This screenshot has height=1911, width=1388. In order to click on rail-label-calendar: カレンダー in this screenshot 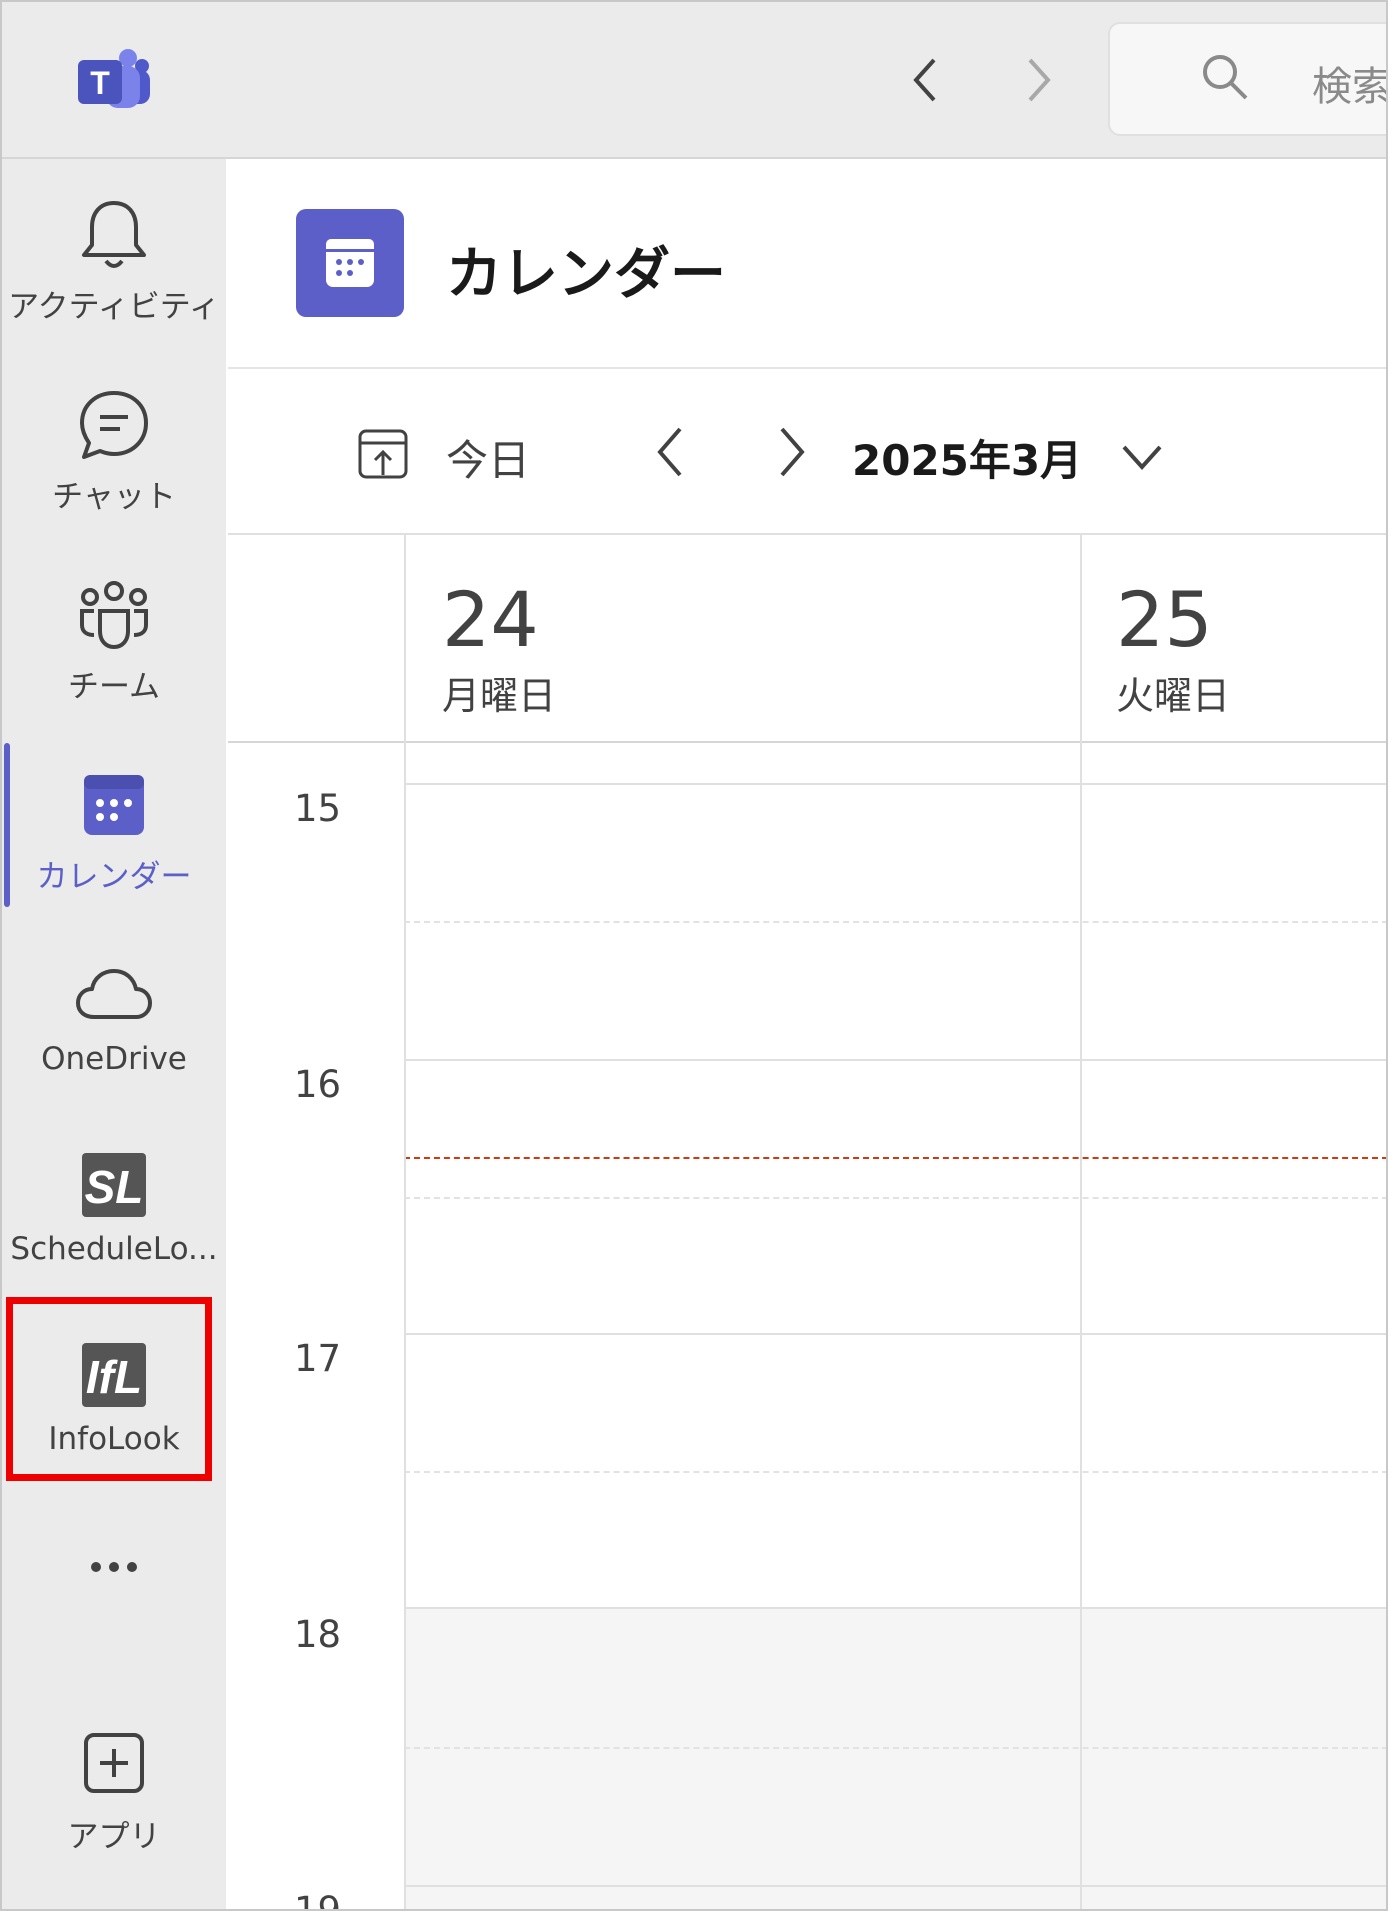, I will do `click(114, 877)`.